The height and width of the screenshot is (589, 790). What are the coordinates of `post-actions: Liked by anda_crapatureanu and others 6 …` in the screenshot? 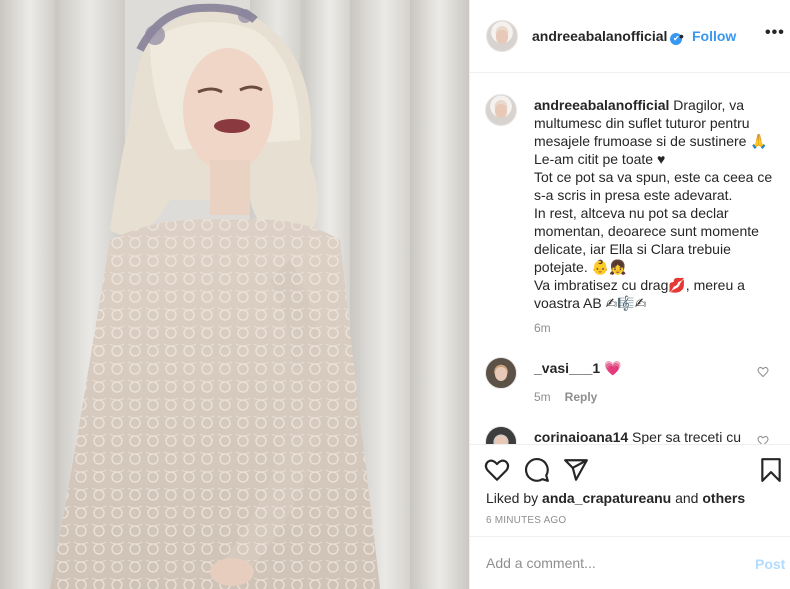 It's located at (630, 494).